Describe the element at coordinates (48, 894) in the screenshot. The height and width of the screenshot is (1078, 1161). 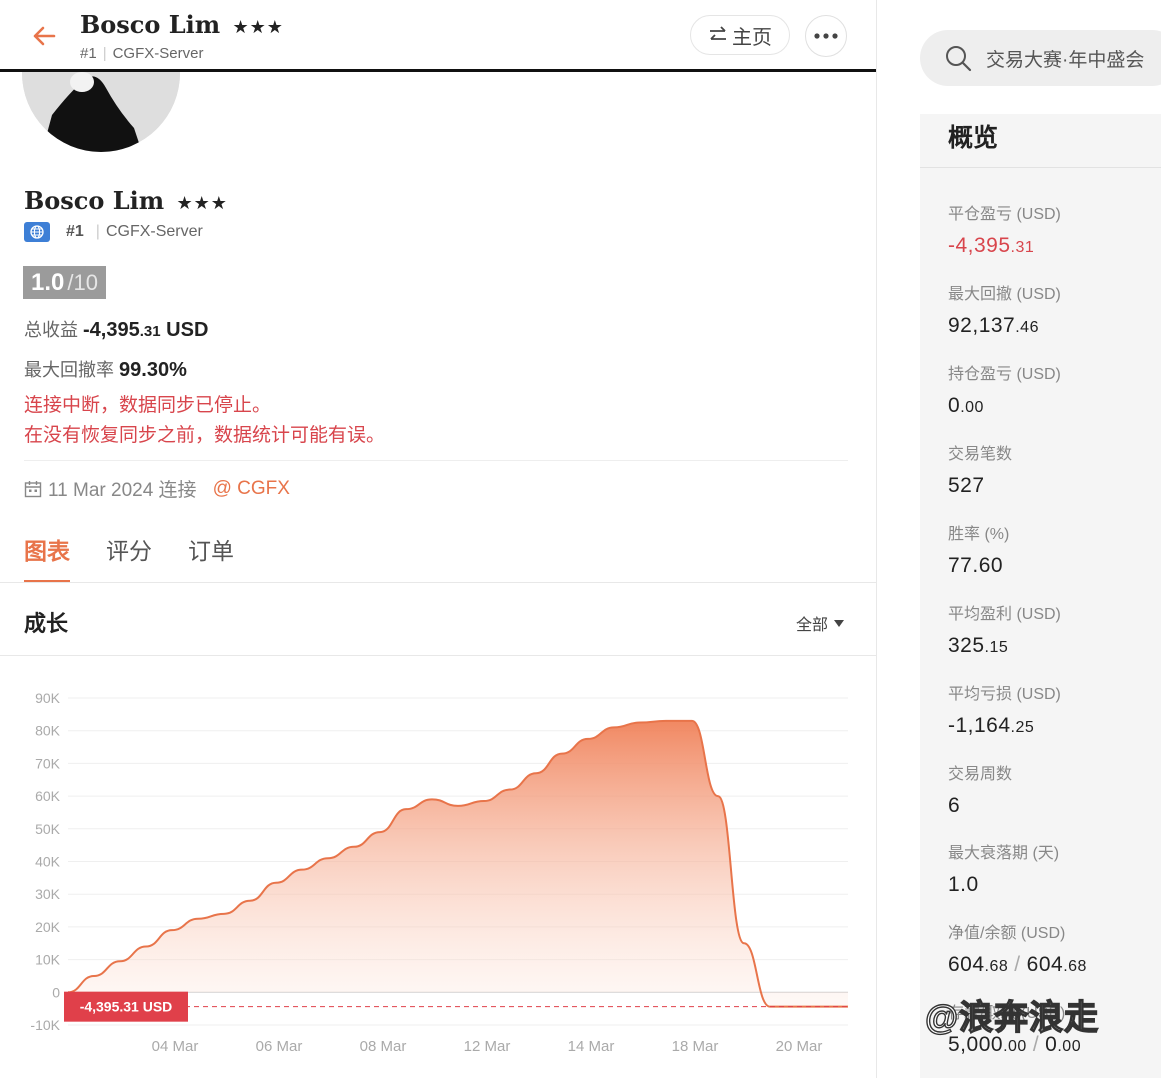
I see `y-tick-label: 30K` at that location.